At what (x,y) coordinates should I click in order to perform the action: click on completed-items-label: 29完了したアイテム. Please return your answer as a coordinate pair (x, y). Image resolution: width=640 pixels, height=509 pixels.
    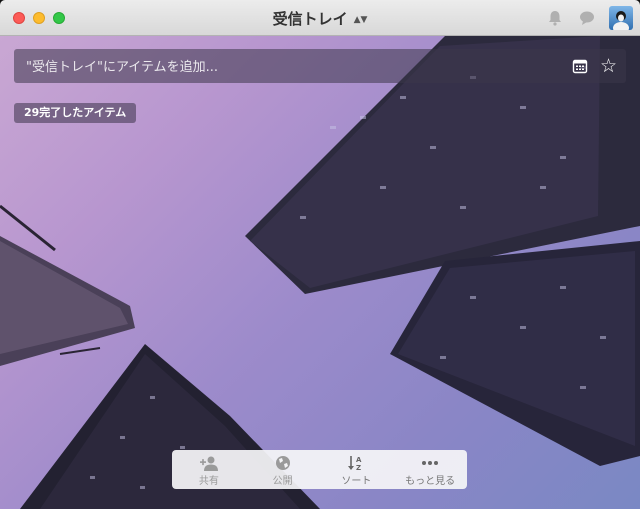
    Looking at the image, I should click on (75, 112).